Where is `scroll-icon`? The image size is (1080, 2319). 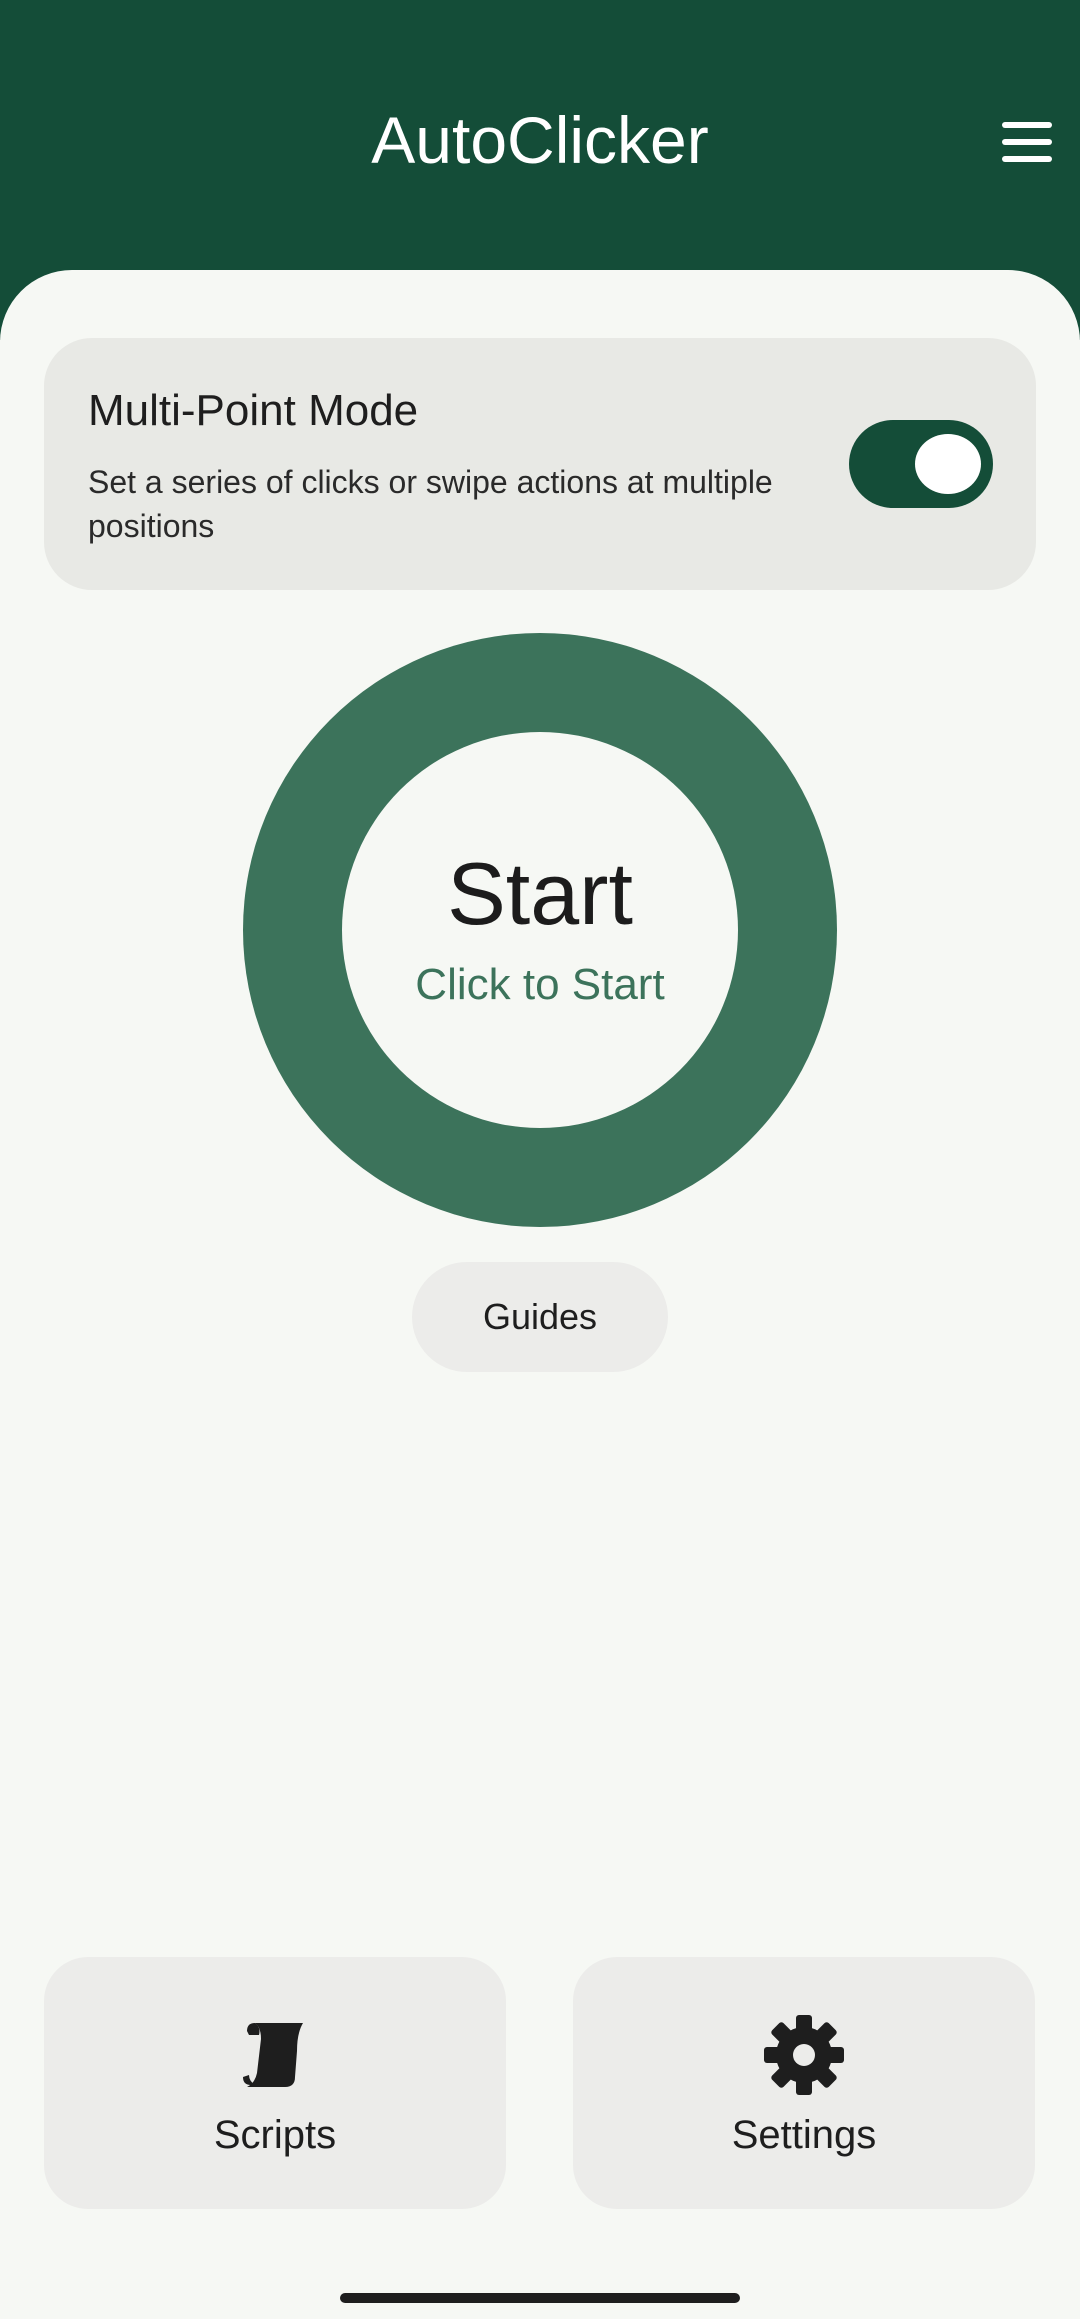 scroll-icon is located at coordinates (273, 2055).